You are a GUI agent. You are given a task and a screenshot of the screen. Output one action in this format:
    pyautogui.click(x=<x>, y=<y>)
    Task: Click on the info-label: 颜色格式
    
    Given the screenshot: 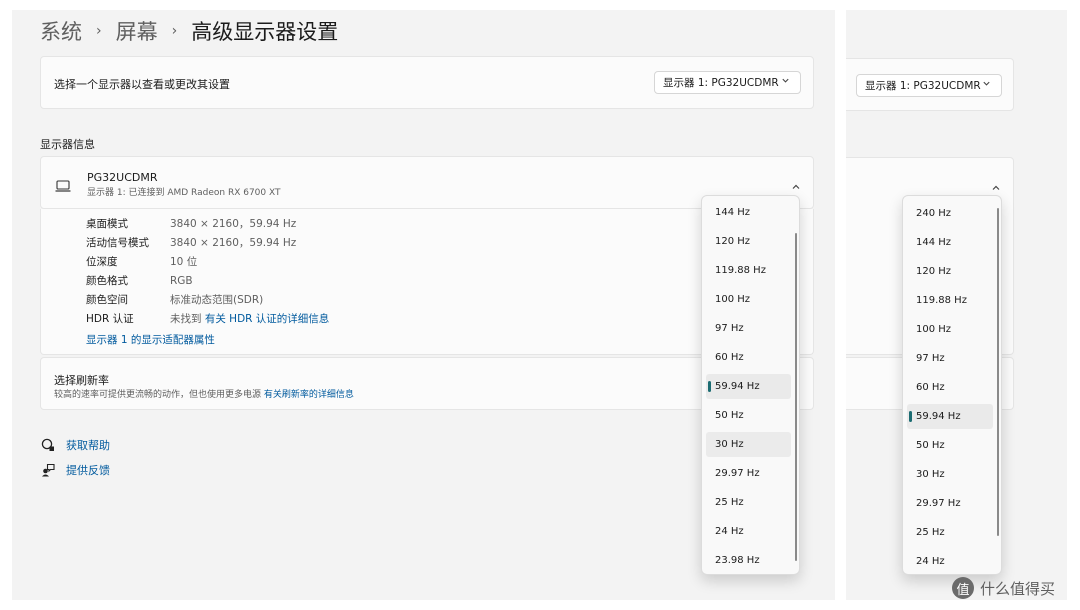 What is the action you would take?
    pyautogui.click(x=107, y=281)
    